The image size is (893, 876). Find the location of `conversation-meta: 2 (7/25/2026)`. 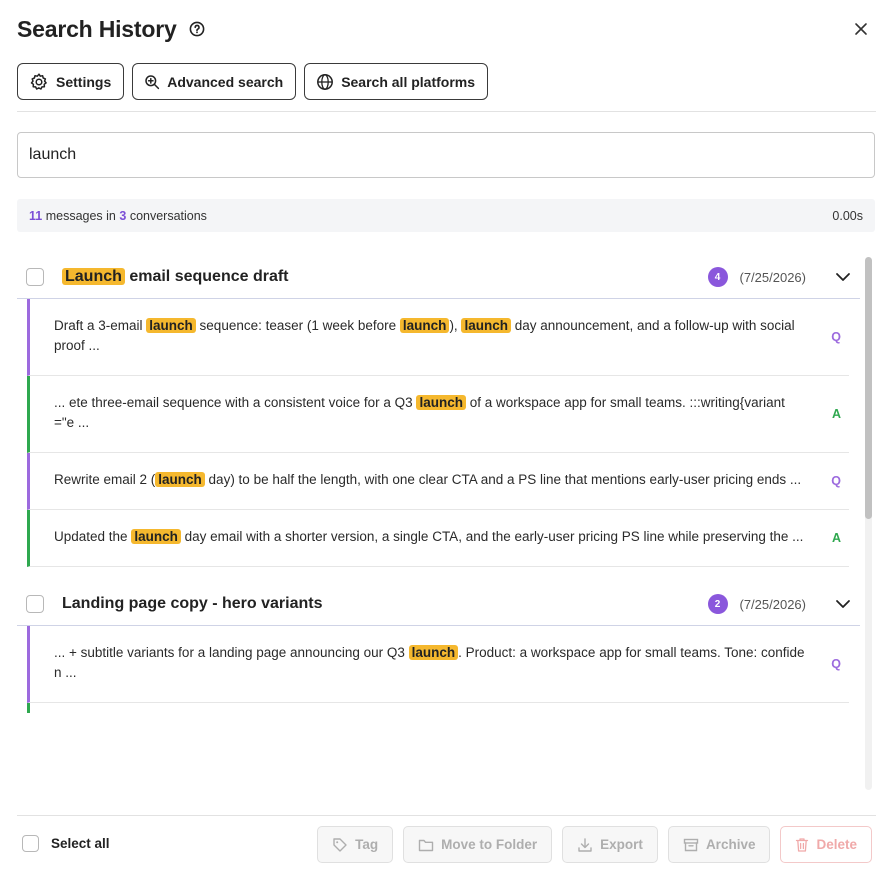

conversation-meta: 2 (7/25/2026) is located at coordinates (780, 604).